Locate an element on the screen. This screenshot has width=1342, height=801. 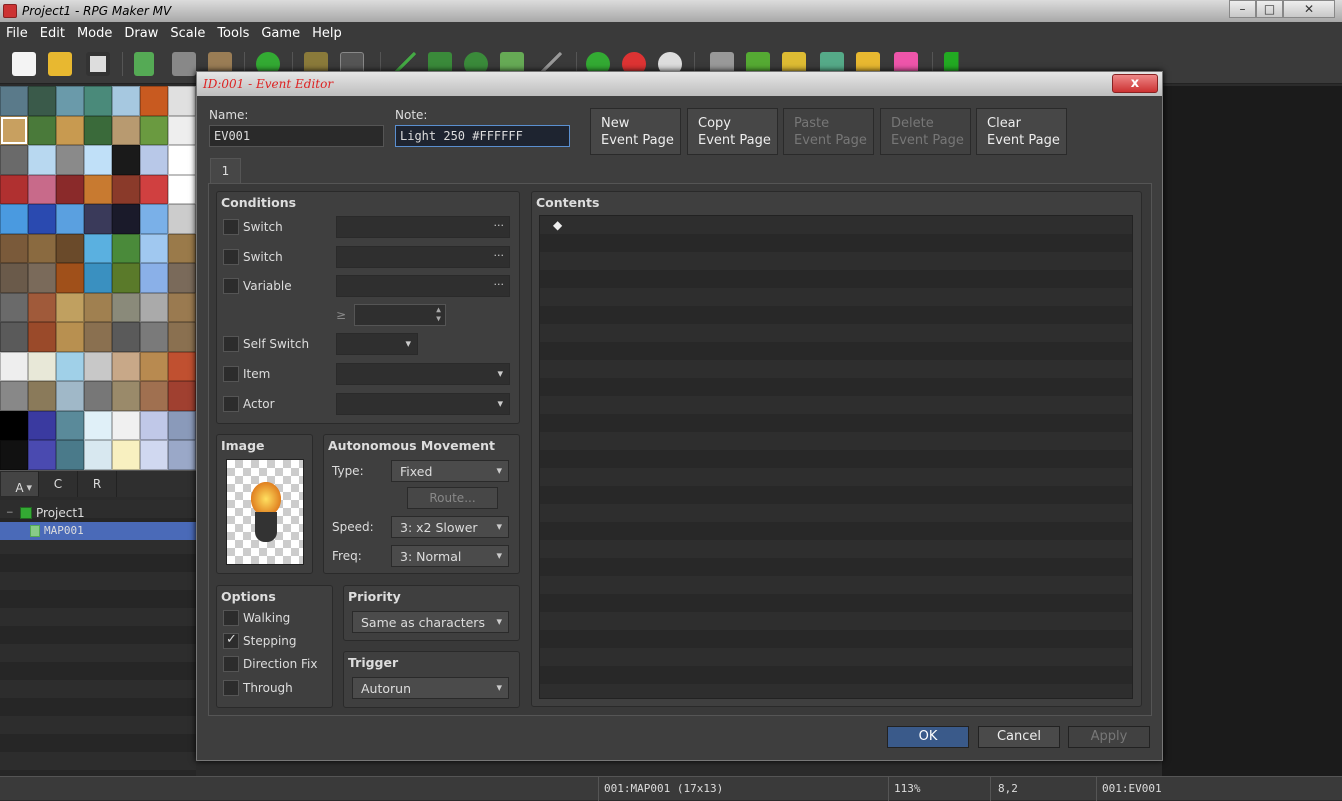
dialog-close-button: x is located at coordinates (1135, 83).